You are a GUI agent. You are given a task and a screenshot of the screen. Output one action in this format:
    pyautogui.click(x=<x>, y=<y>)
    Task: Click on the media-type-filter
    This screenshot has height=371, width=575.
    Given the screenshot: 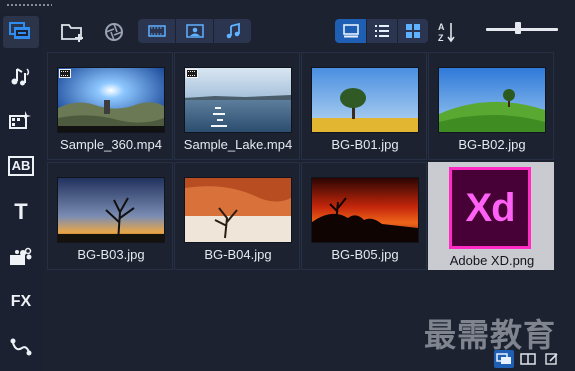 What is the action you would take?
    pyautogui.click(x=194, y=31)
    